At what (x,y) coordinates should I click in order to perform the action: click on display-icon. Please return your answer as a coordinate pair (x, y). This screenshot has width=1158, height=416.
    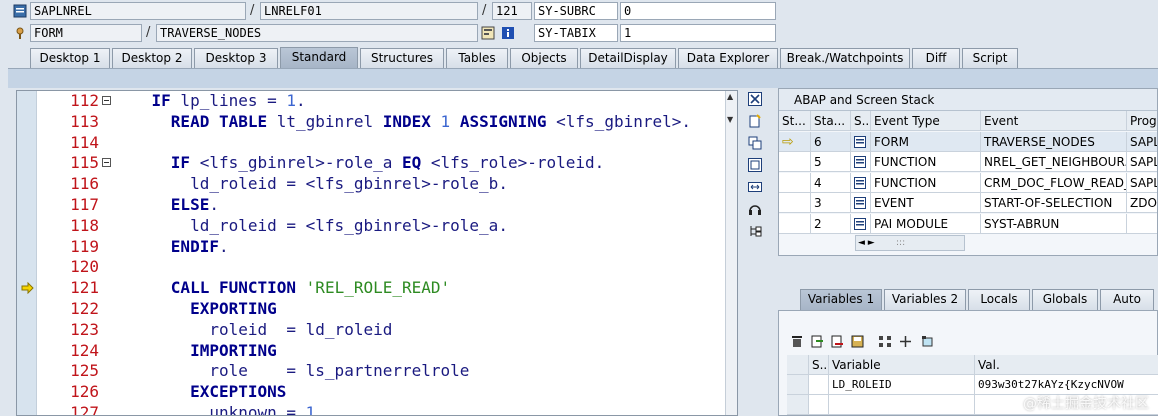
    Looking at the image, I should click on (488, 33).